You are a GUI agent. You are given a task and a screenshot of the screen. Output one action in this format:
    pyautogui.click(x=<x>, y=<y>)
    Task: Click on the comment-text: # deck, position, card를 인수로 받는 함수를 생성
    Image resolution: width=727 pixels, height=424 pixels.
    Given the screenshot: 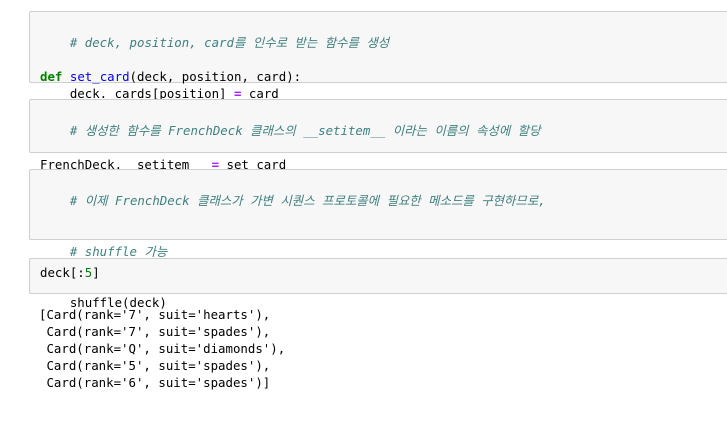 What is the action you would take?
    pyautogui.click(x=229, y=42)
    